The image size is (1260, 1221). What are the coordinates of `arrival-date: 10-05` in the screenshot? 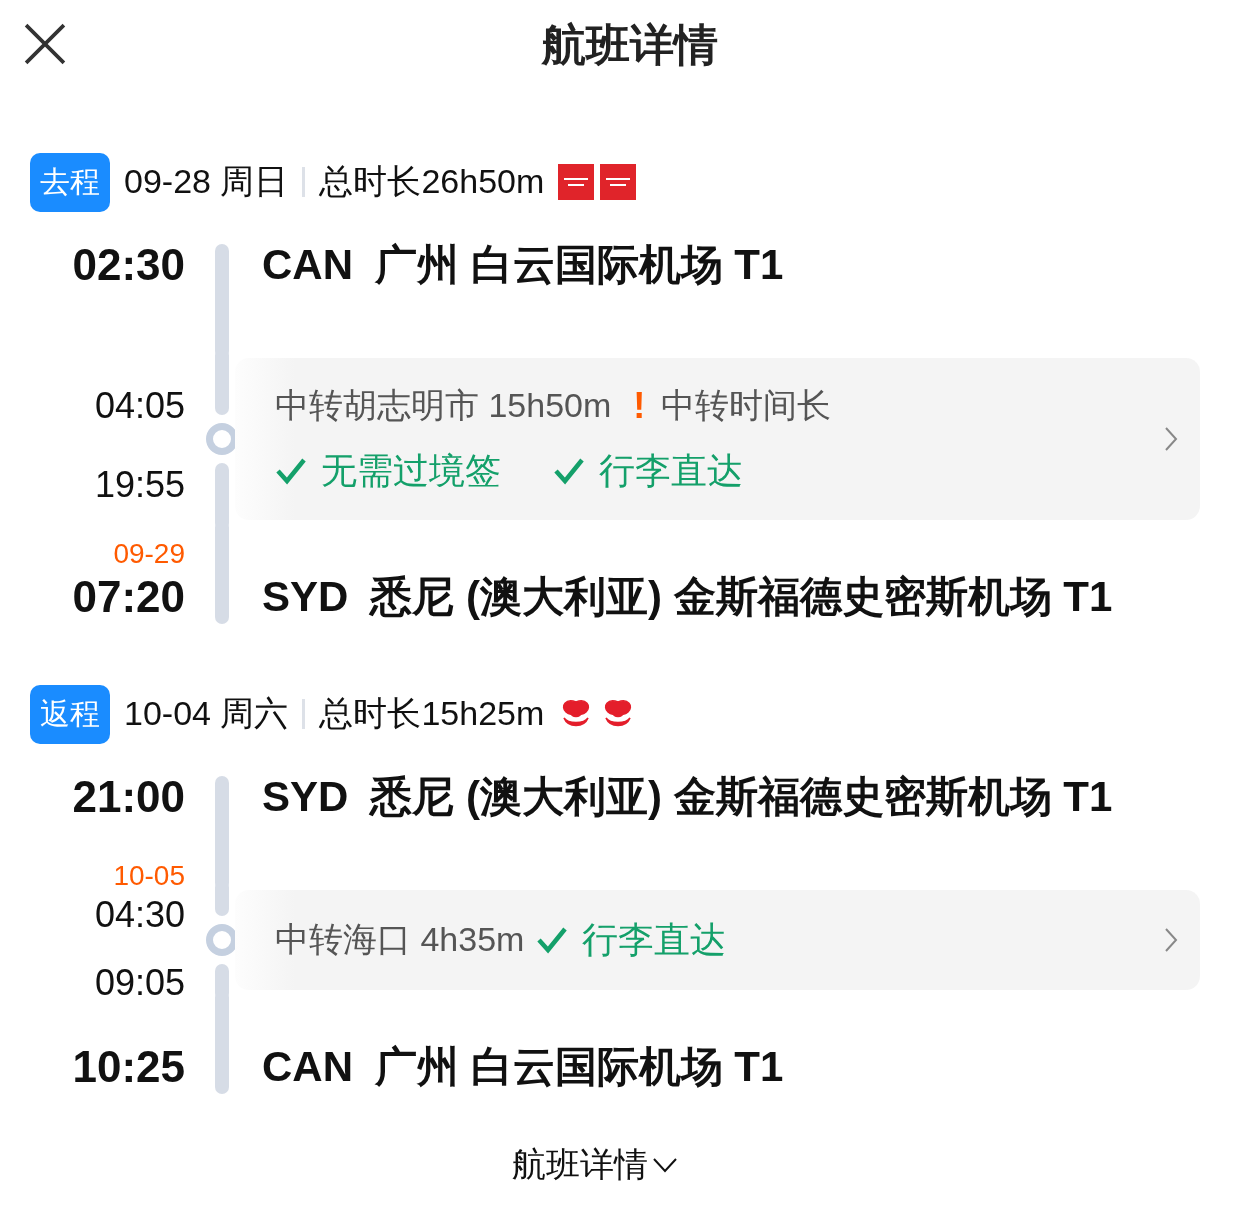 It's located at (149, 876).